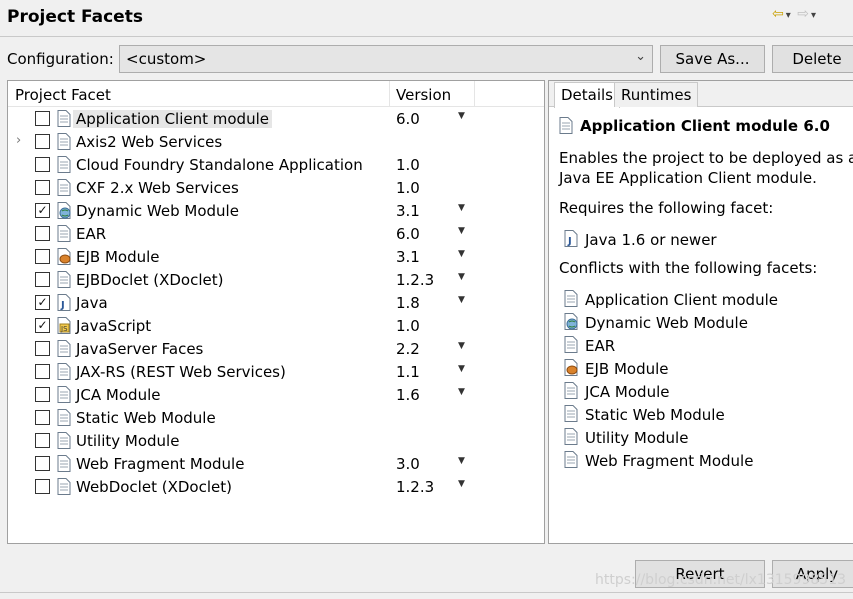 The width and height of the screenshot is (853, 599). What do you see at coordinates (408, 303) in the screenshot?
I see `facet-version: 1.8` at bounding box center [408, 303].